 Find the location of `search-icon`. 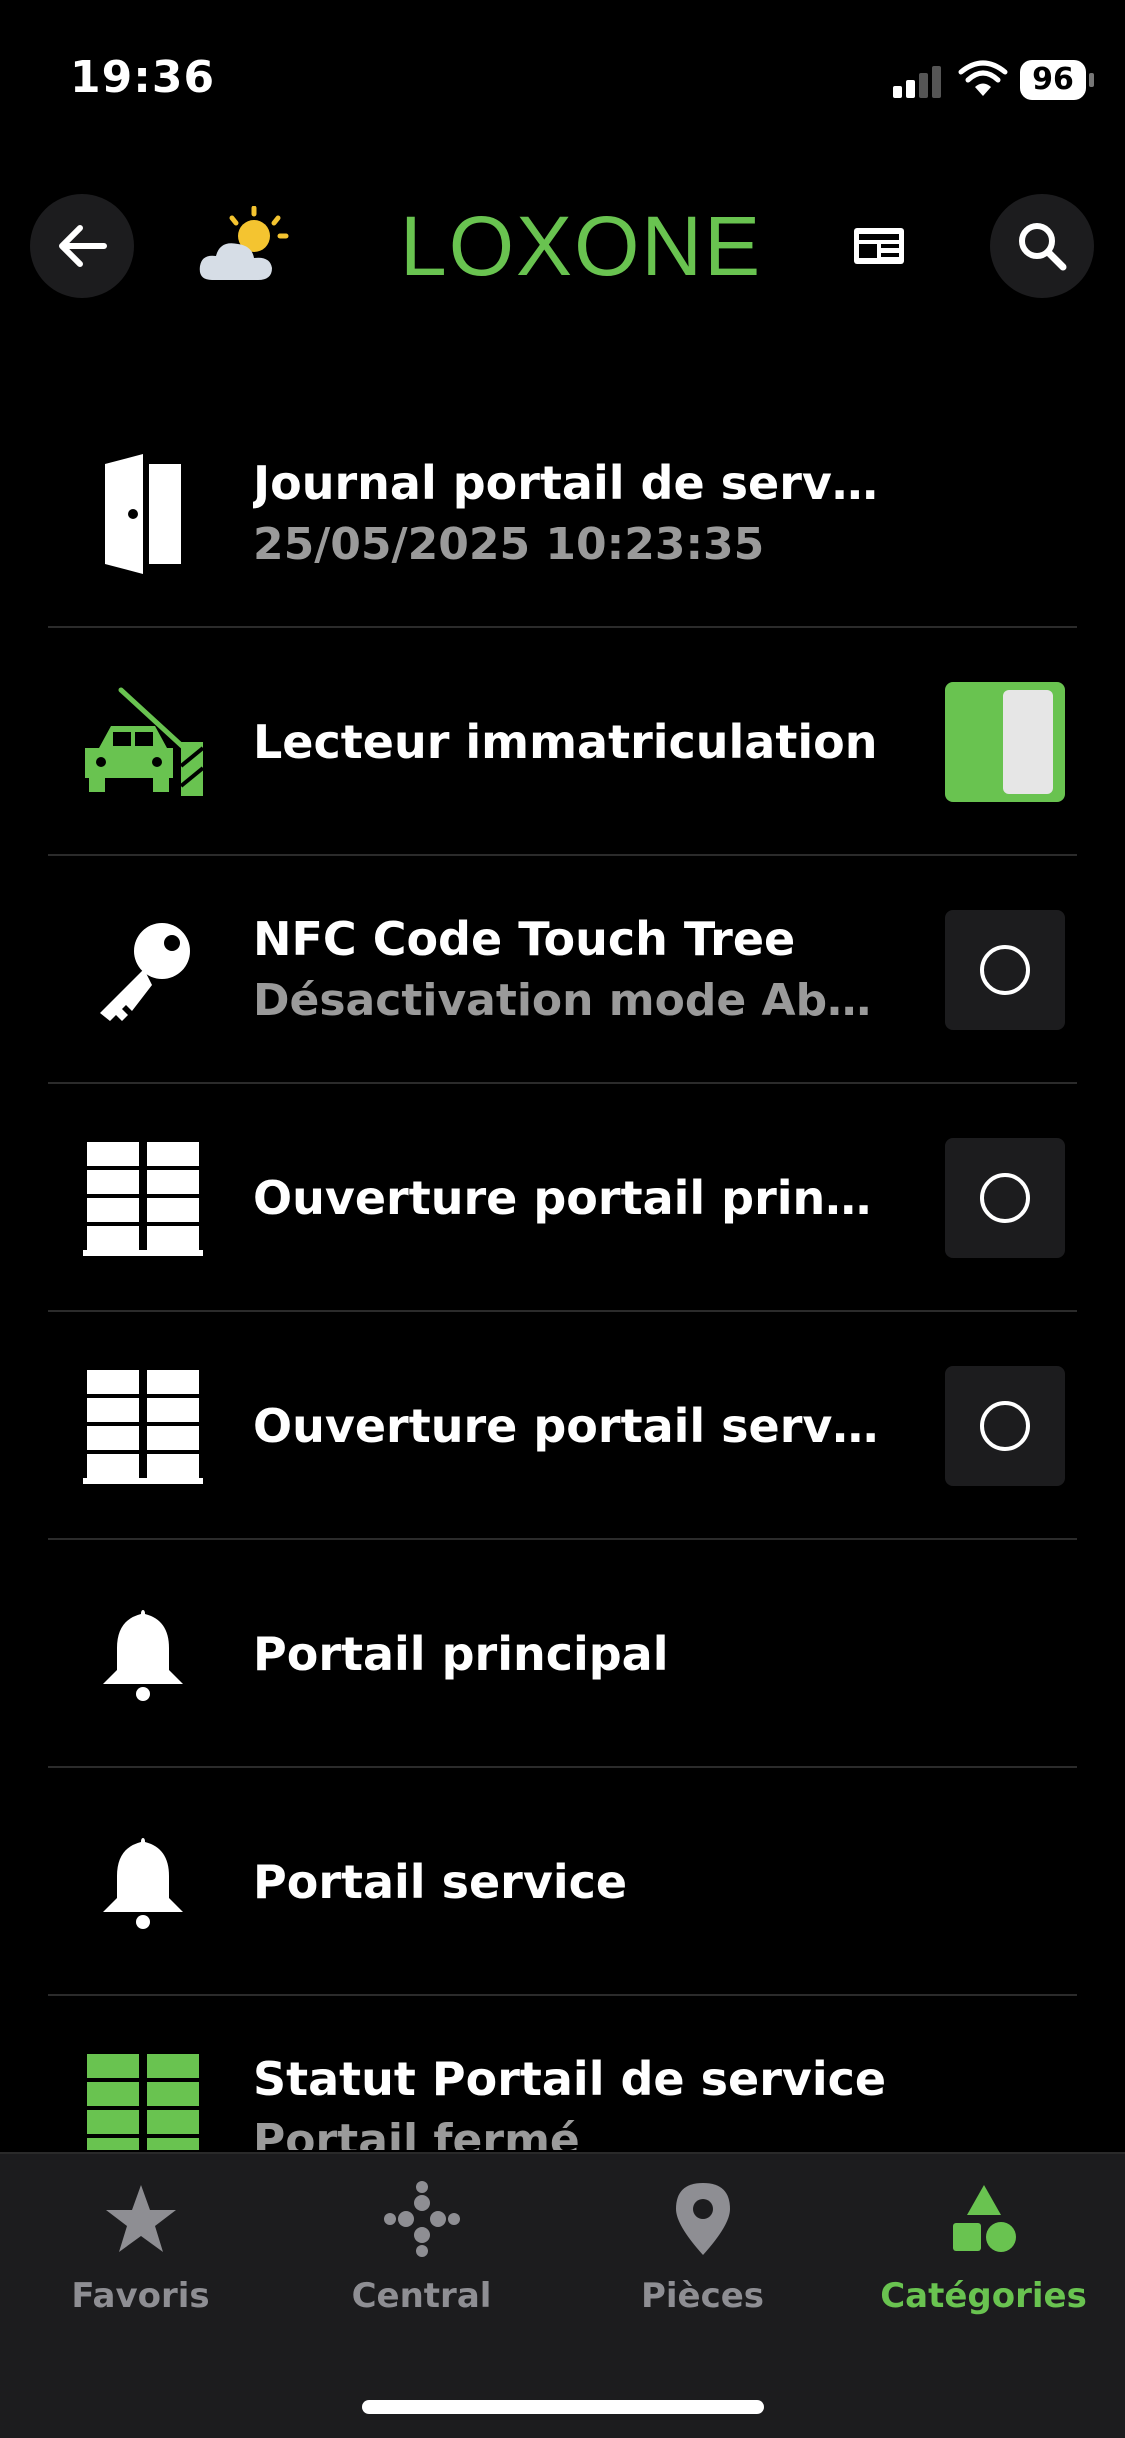

search-icon is located at coordinates (1043, 247).